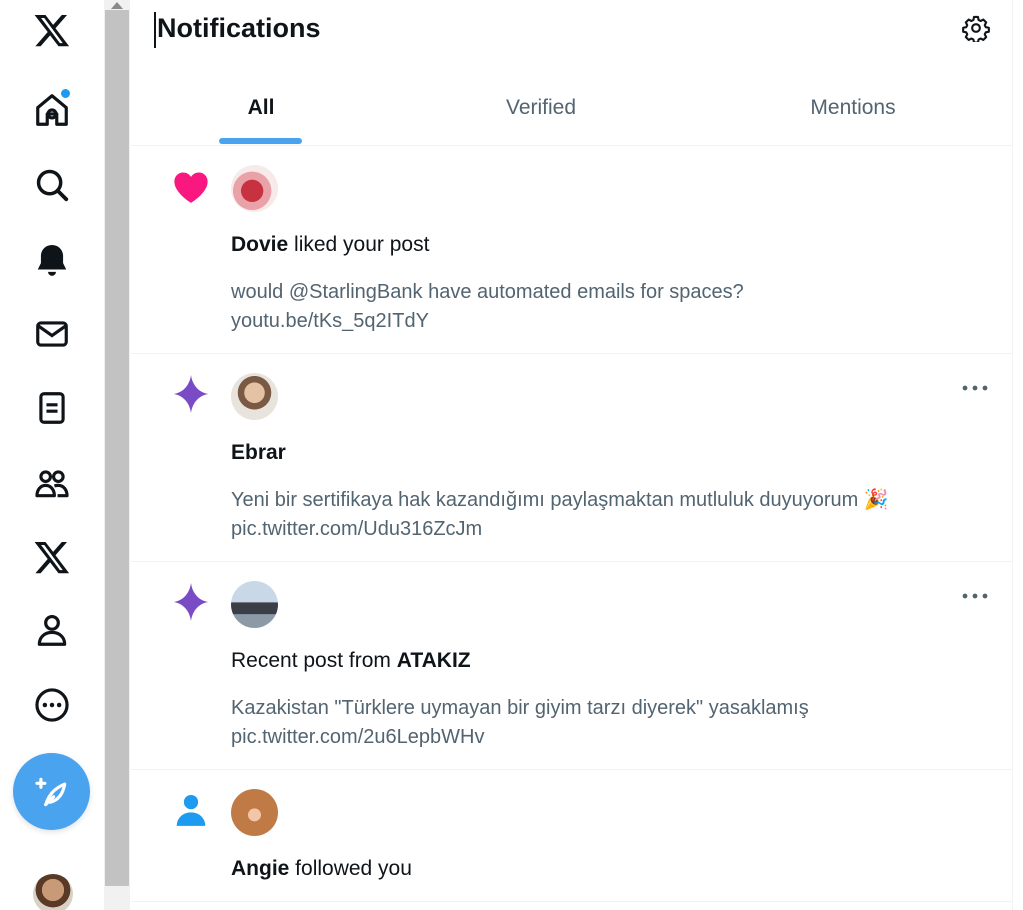  Describe the element at coordinates (330, 321) in the screenshot. I see `post-snippet-link: youtu.be/tKs_5q2ITdY` at that location.